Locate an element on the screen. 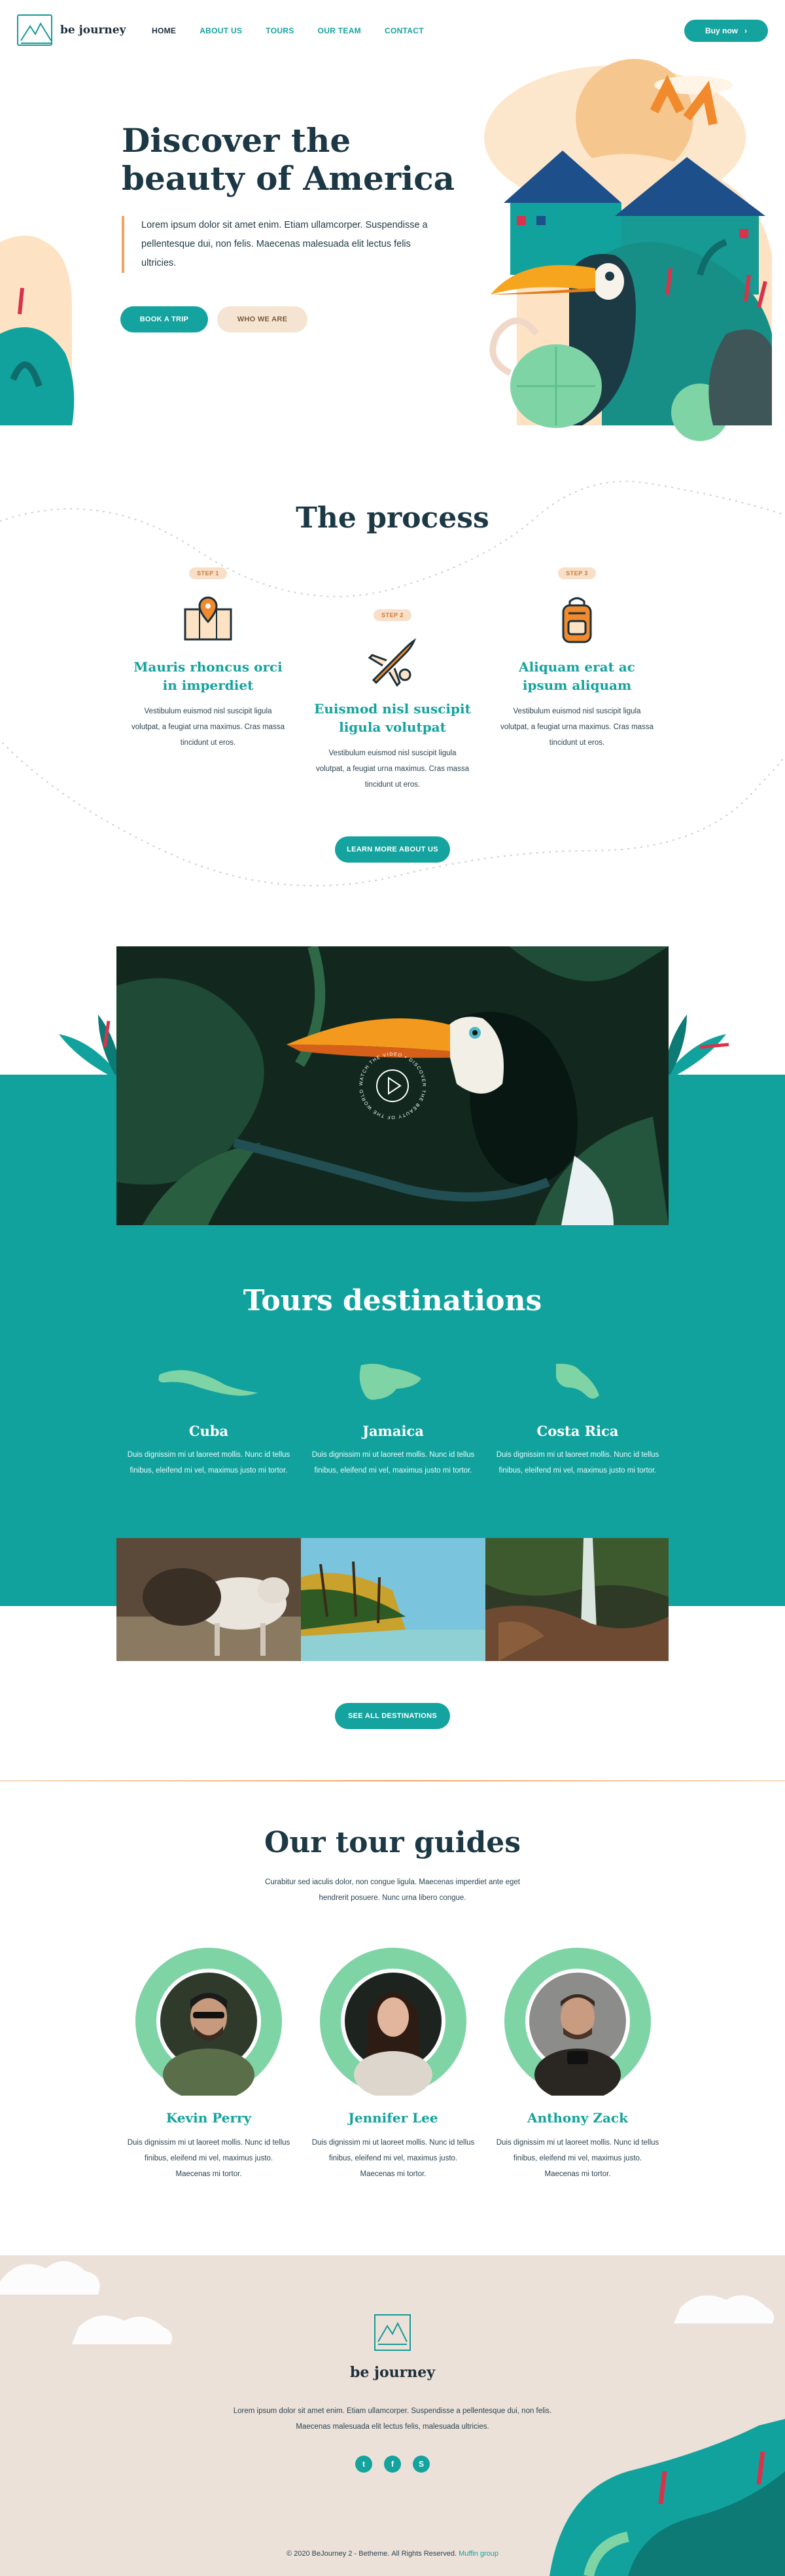  step-title: Aliquam erat ac ipsum aliquam is located at coordinates (577, 676).